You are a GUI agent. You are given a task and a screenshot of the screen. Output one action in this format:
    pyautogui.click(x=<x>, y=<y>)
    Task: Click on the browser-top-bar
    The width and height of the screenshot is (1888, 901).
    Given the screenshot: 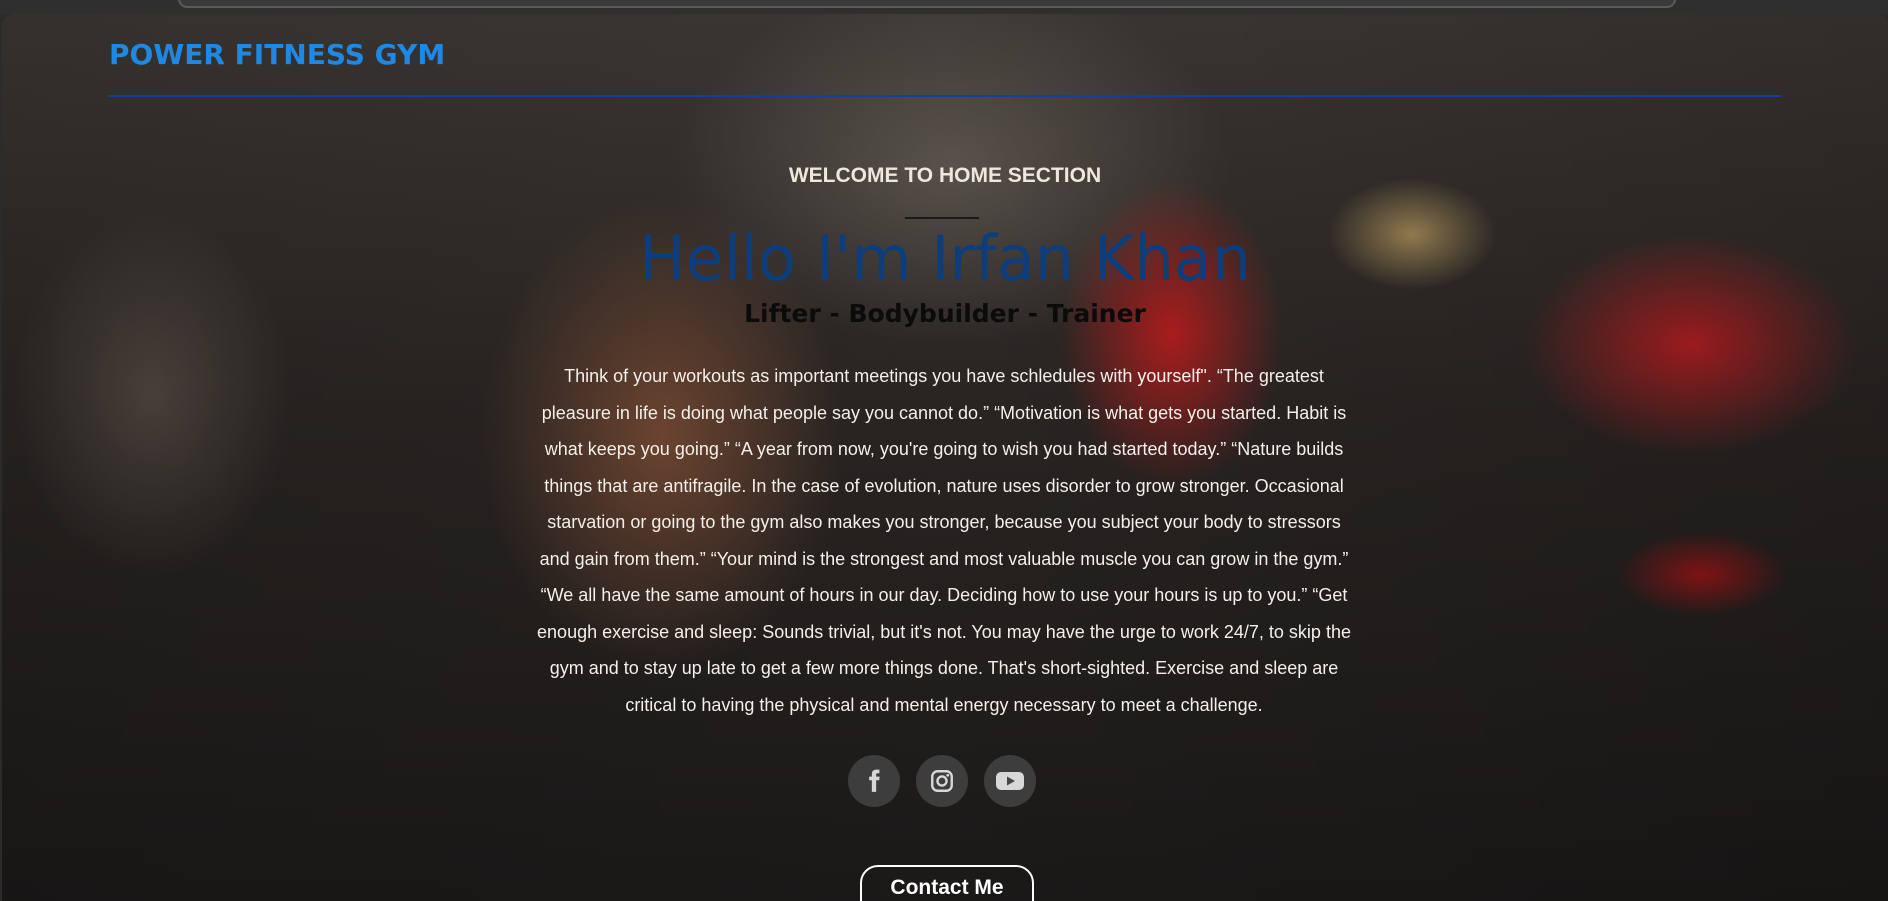 What is the action you would take?
    pyautogui.click(x=944, y=7)
    